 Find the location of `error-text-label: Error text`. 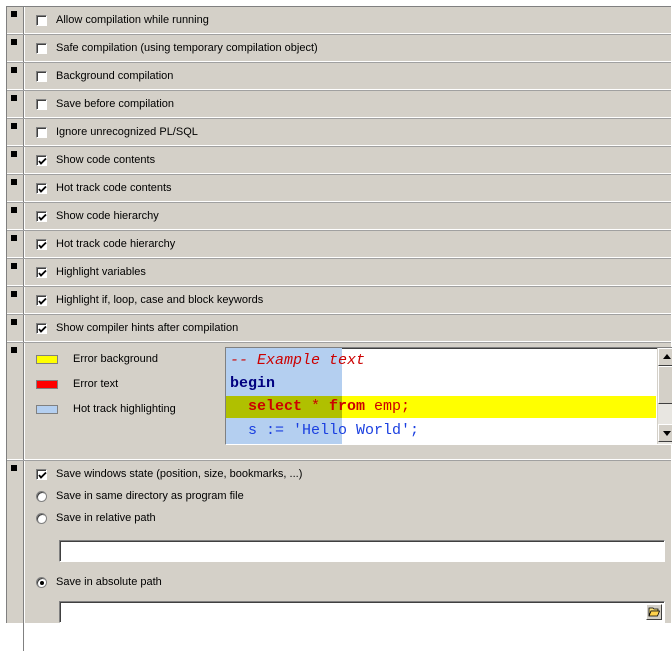

error-text-label: Error text is located at coordinates (96, 384).